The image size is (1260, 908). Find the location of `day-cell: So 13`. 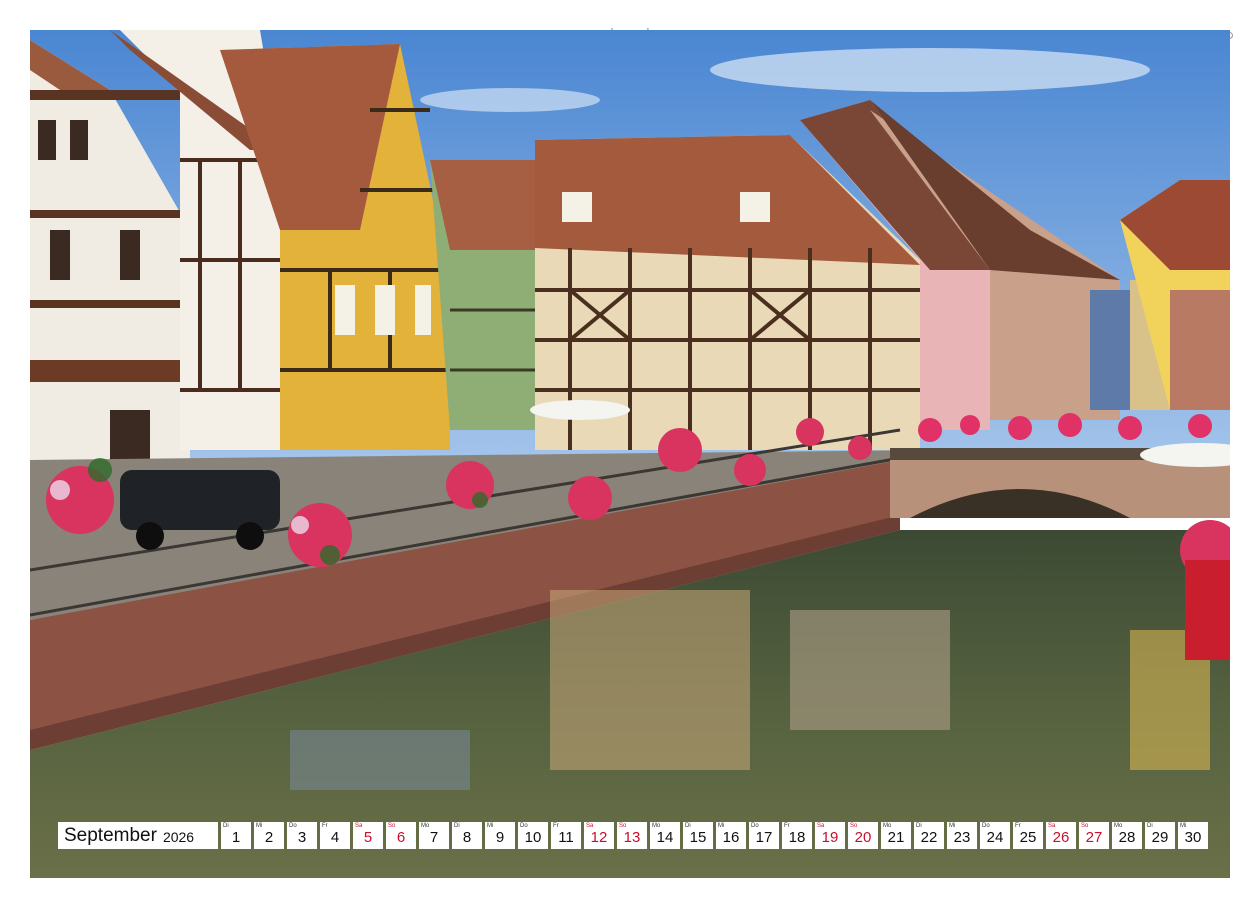

day-cell: So 13 is located at coordinates (632, 835).